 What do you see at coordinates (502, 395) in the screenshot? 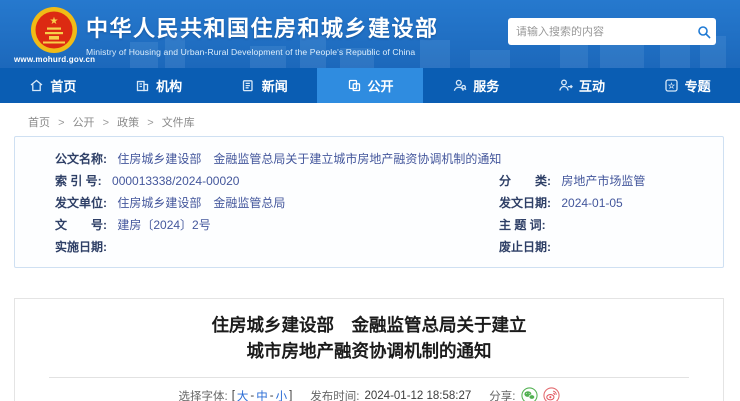
I see `share-label: 分享:` at bounding box center [502, 395].